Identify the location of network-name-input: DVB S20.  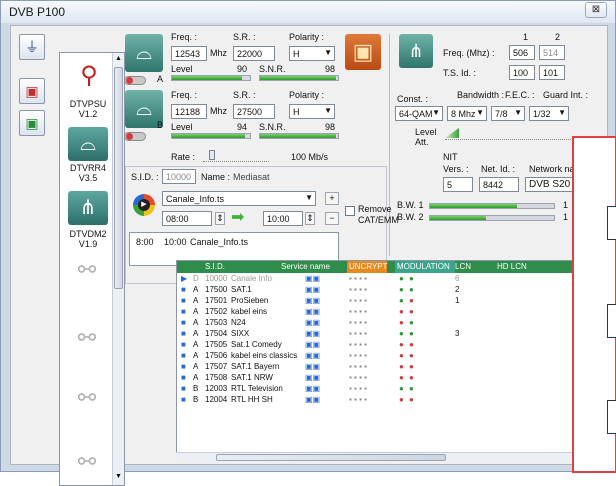
(549, 184).